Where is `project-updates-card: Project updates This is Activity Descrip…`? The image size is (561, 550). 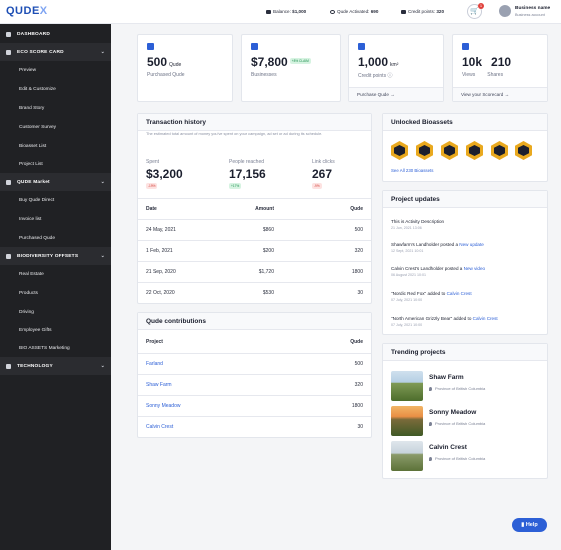 project-updates-card: Project updates This is Activity Descrip… is located at coordinates (465, 262).